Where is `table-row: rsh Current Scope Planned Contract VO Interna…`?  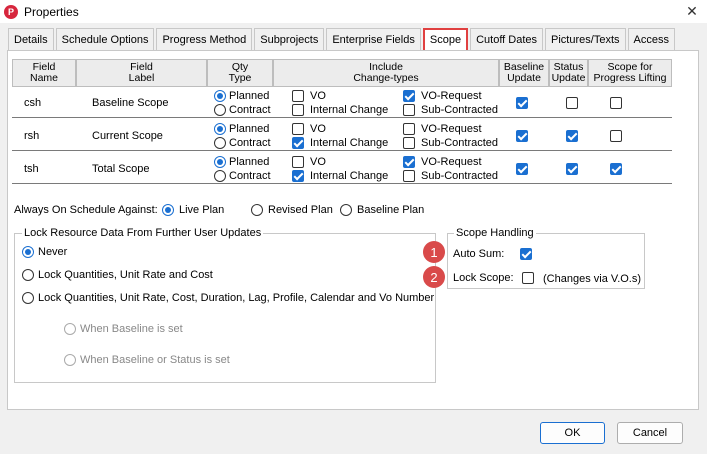
table-row: rsh Current Scope Planned Contract VO Interna… is located at coordinates (342, 135).